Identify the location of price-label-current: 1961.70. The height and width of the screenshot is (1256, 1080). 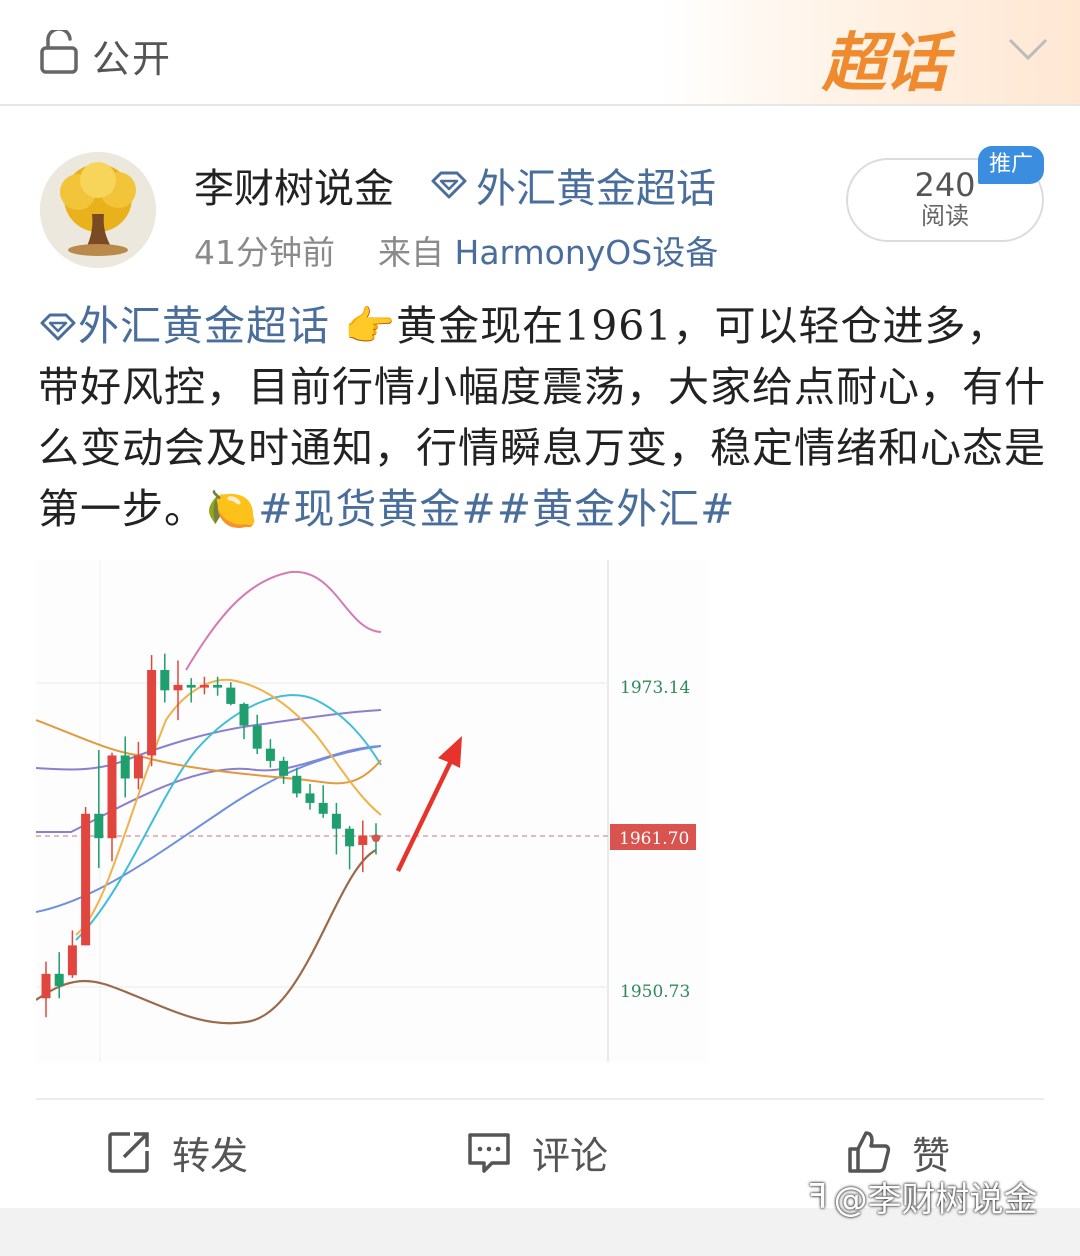
(654, 839).